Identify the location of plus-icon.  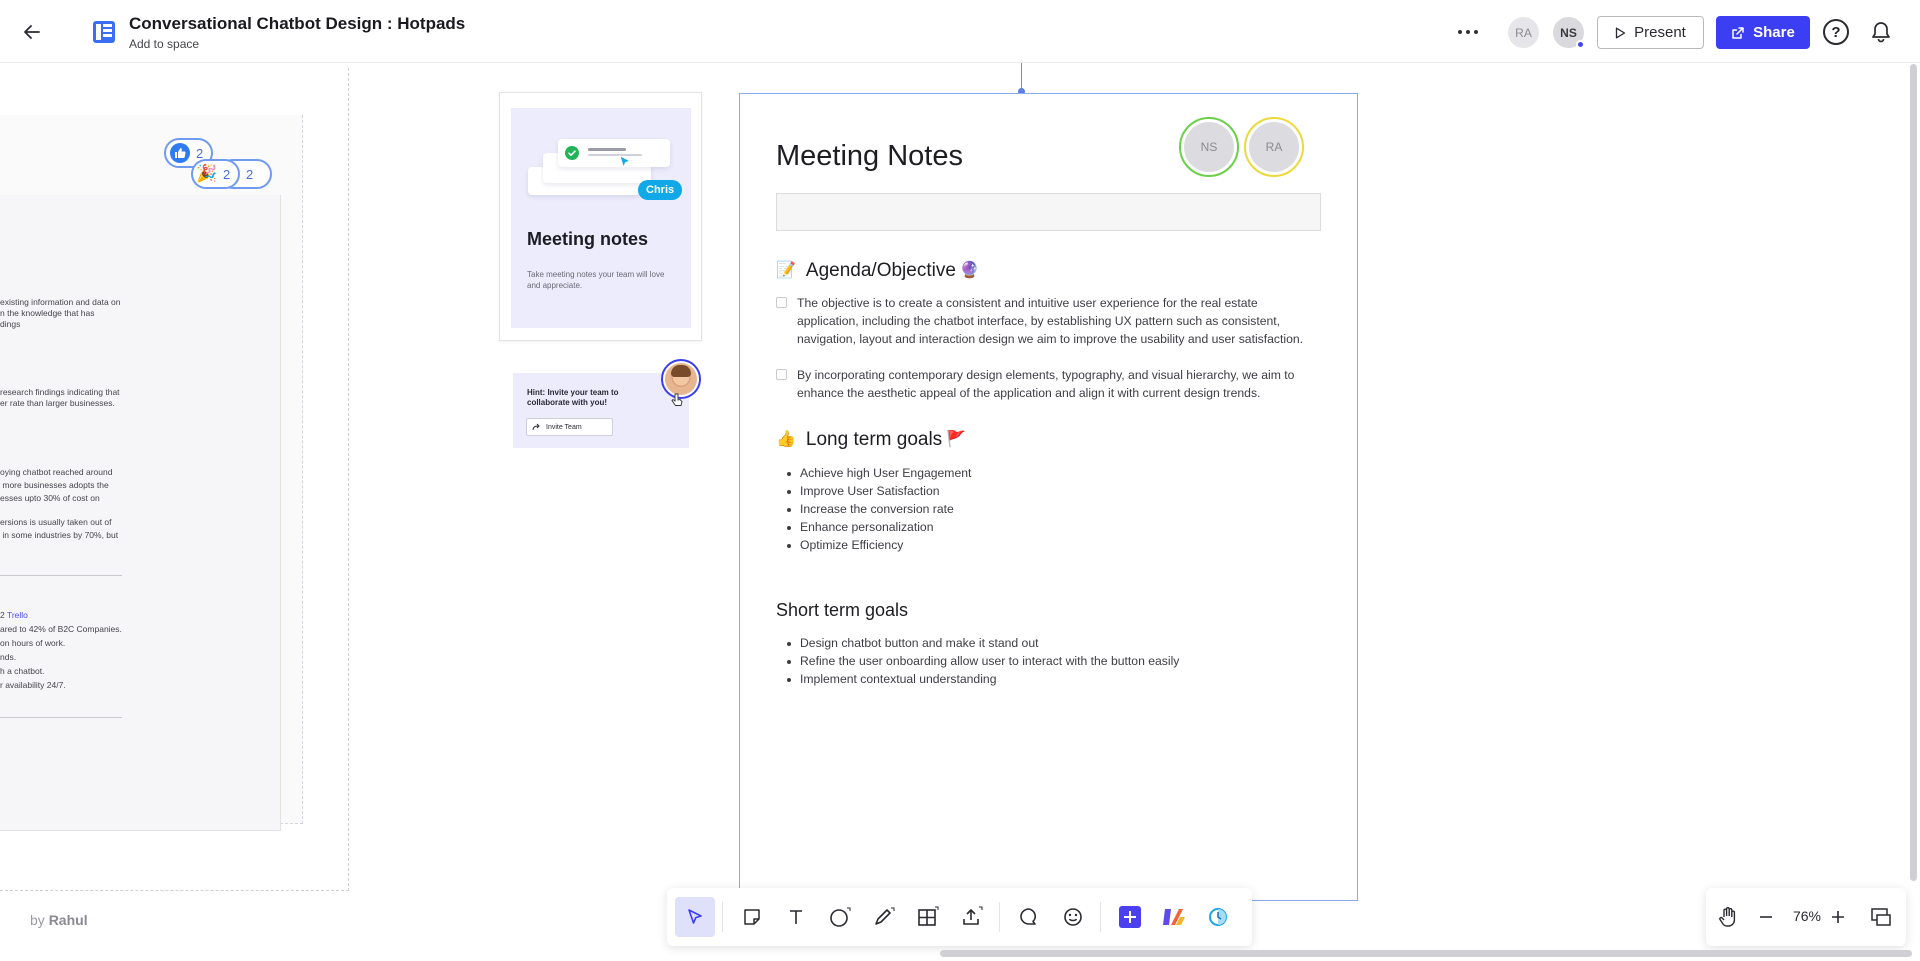
(1838, 917).